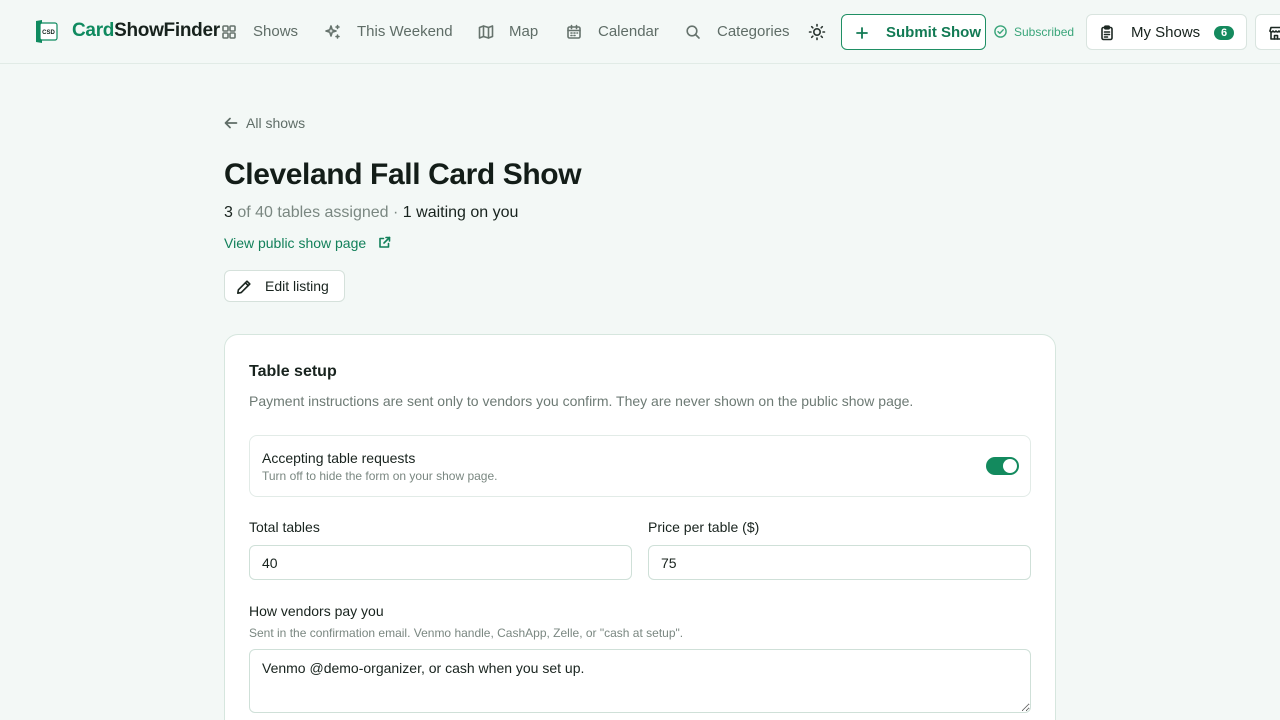 The width and height of the screenshot is (1280, 720). I want to click on plus-icon, so click(862, 32).